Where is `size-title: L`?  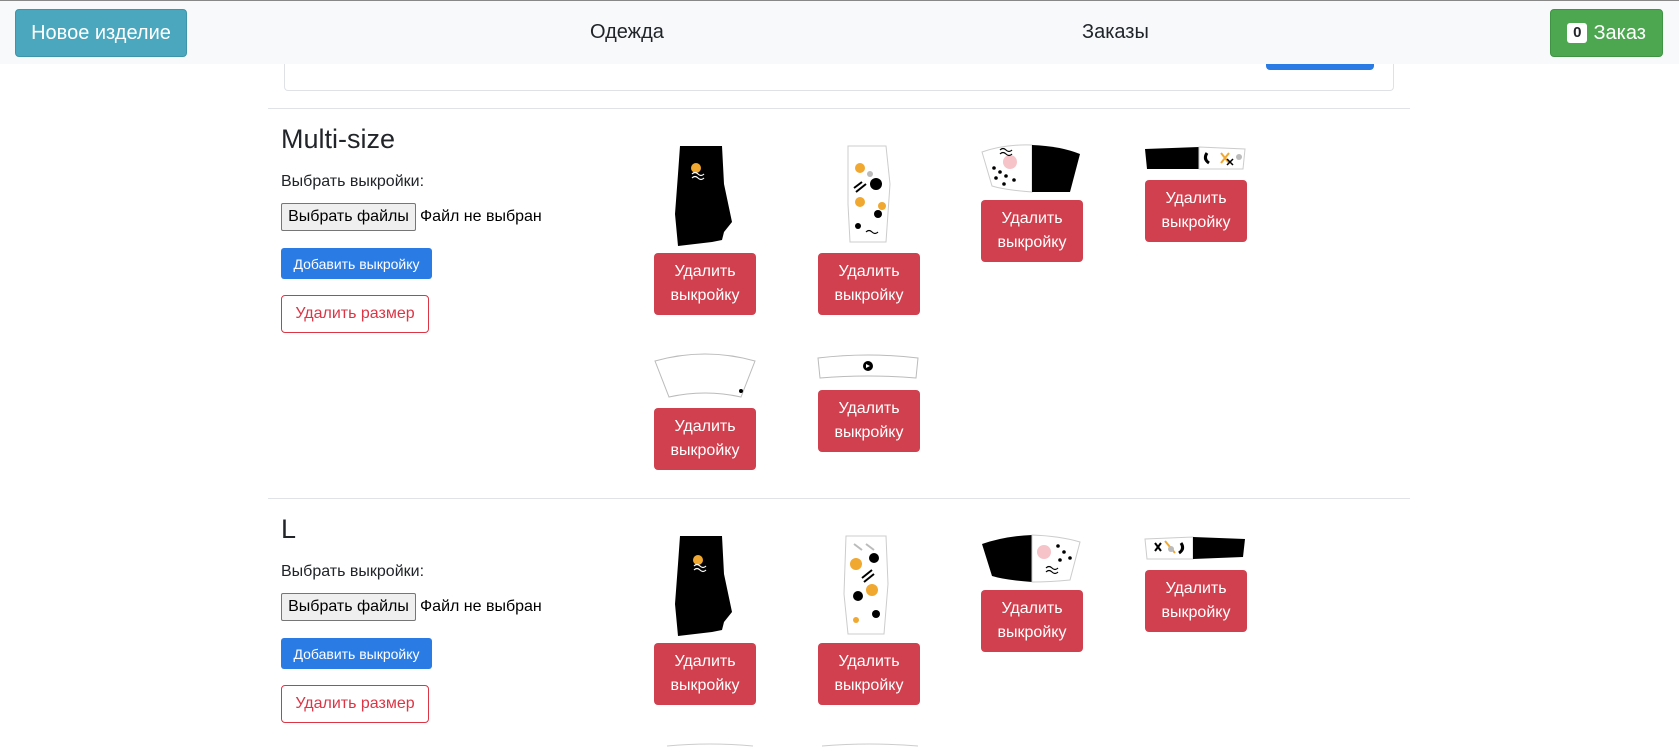
size-title: L is located at coordinates (289, 529).